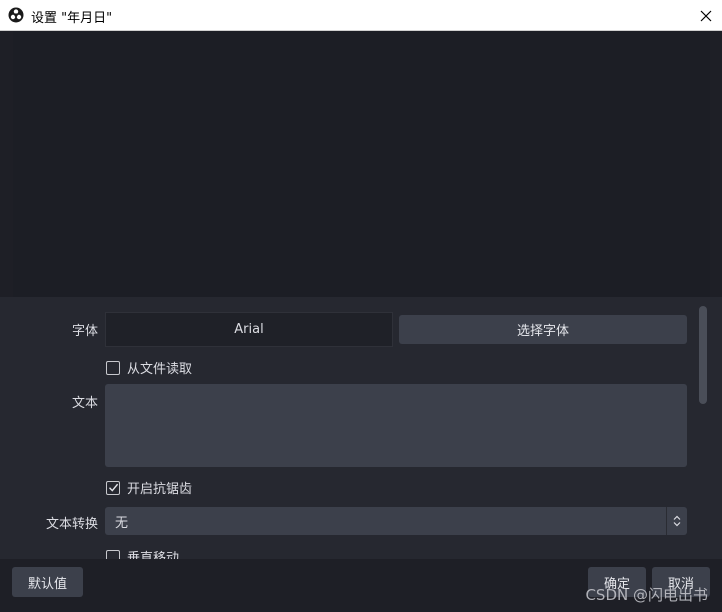 The height and width of the screenshot is (612, 722). Describe the element at coordinates (396, 521) in the screenshot. I see `text-transform-select: 无` at that location.